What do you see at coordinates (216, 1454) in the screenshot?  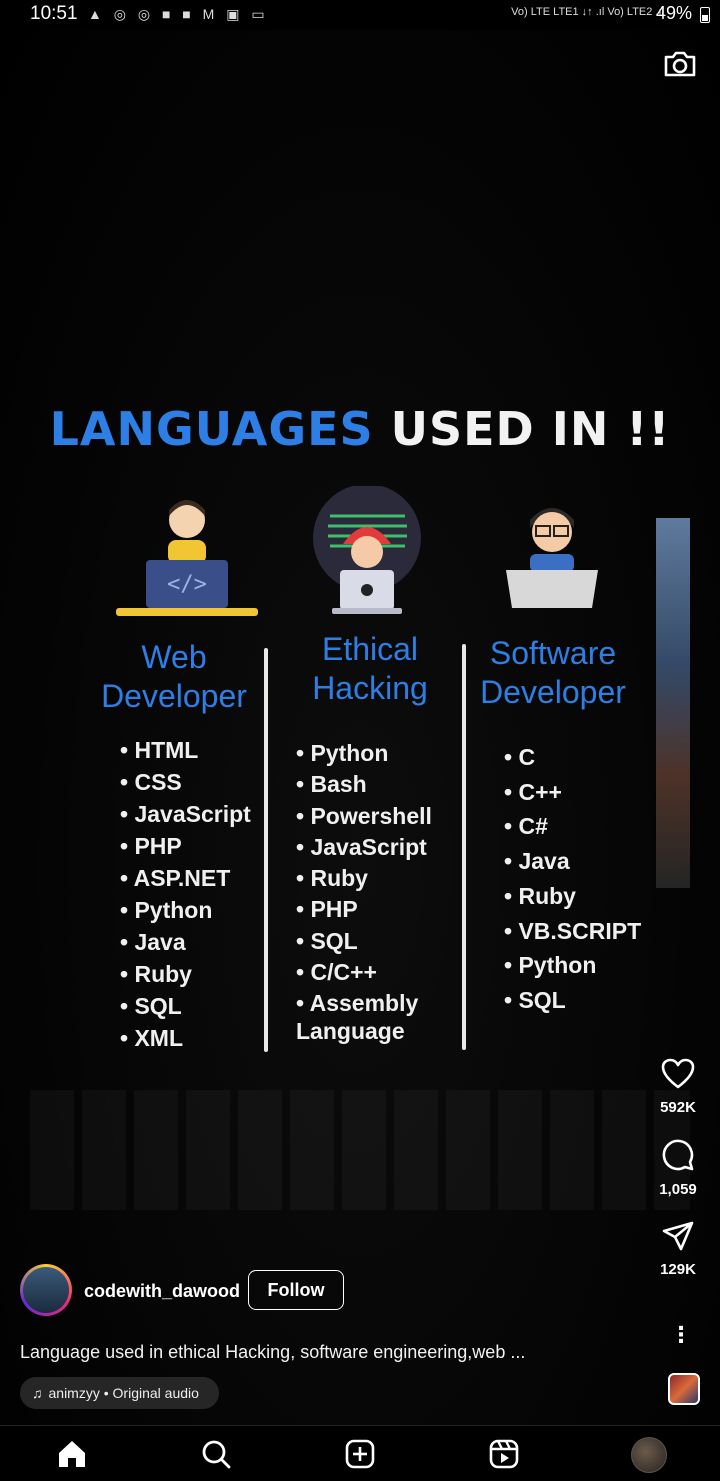 I see `search-icon` at bounding box center [216, 1454].